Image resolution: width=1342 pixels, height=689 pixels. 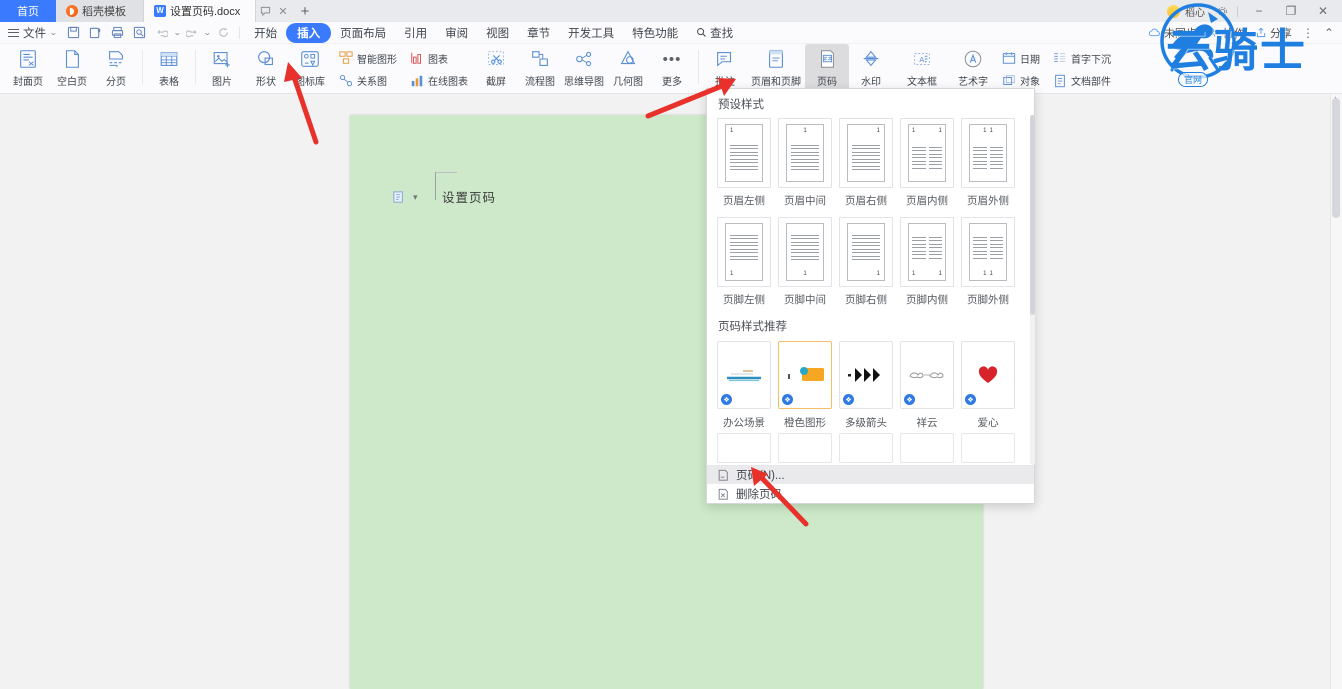 I want to click on settings-gear-icon, so click(x=1222, y=11).